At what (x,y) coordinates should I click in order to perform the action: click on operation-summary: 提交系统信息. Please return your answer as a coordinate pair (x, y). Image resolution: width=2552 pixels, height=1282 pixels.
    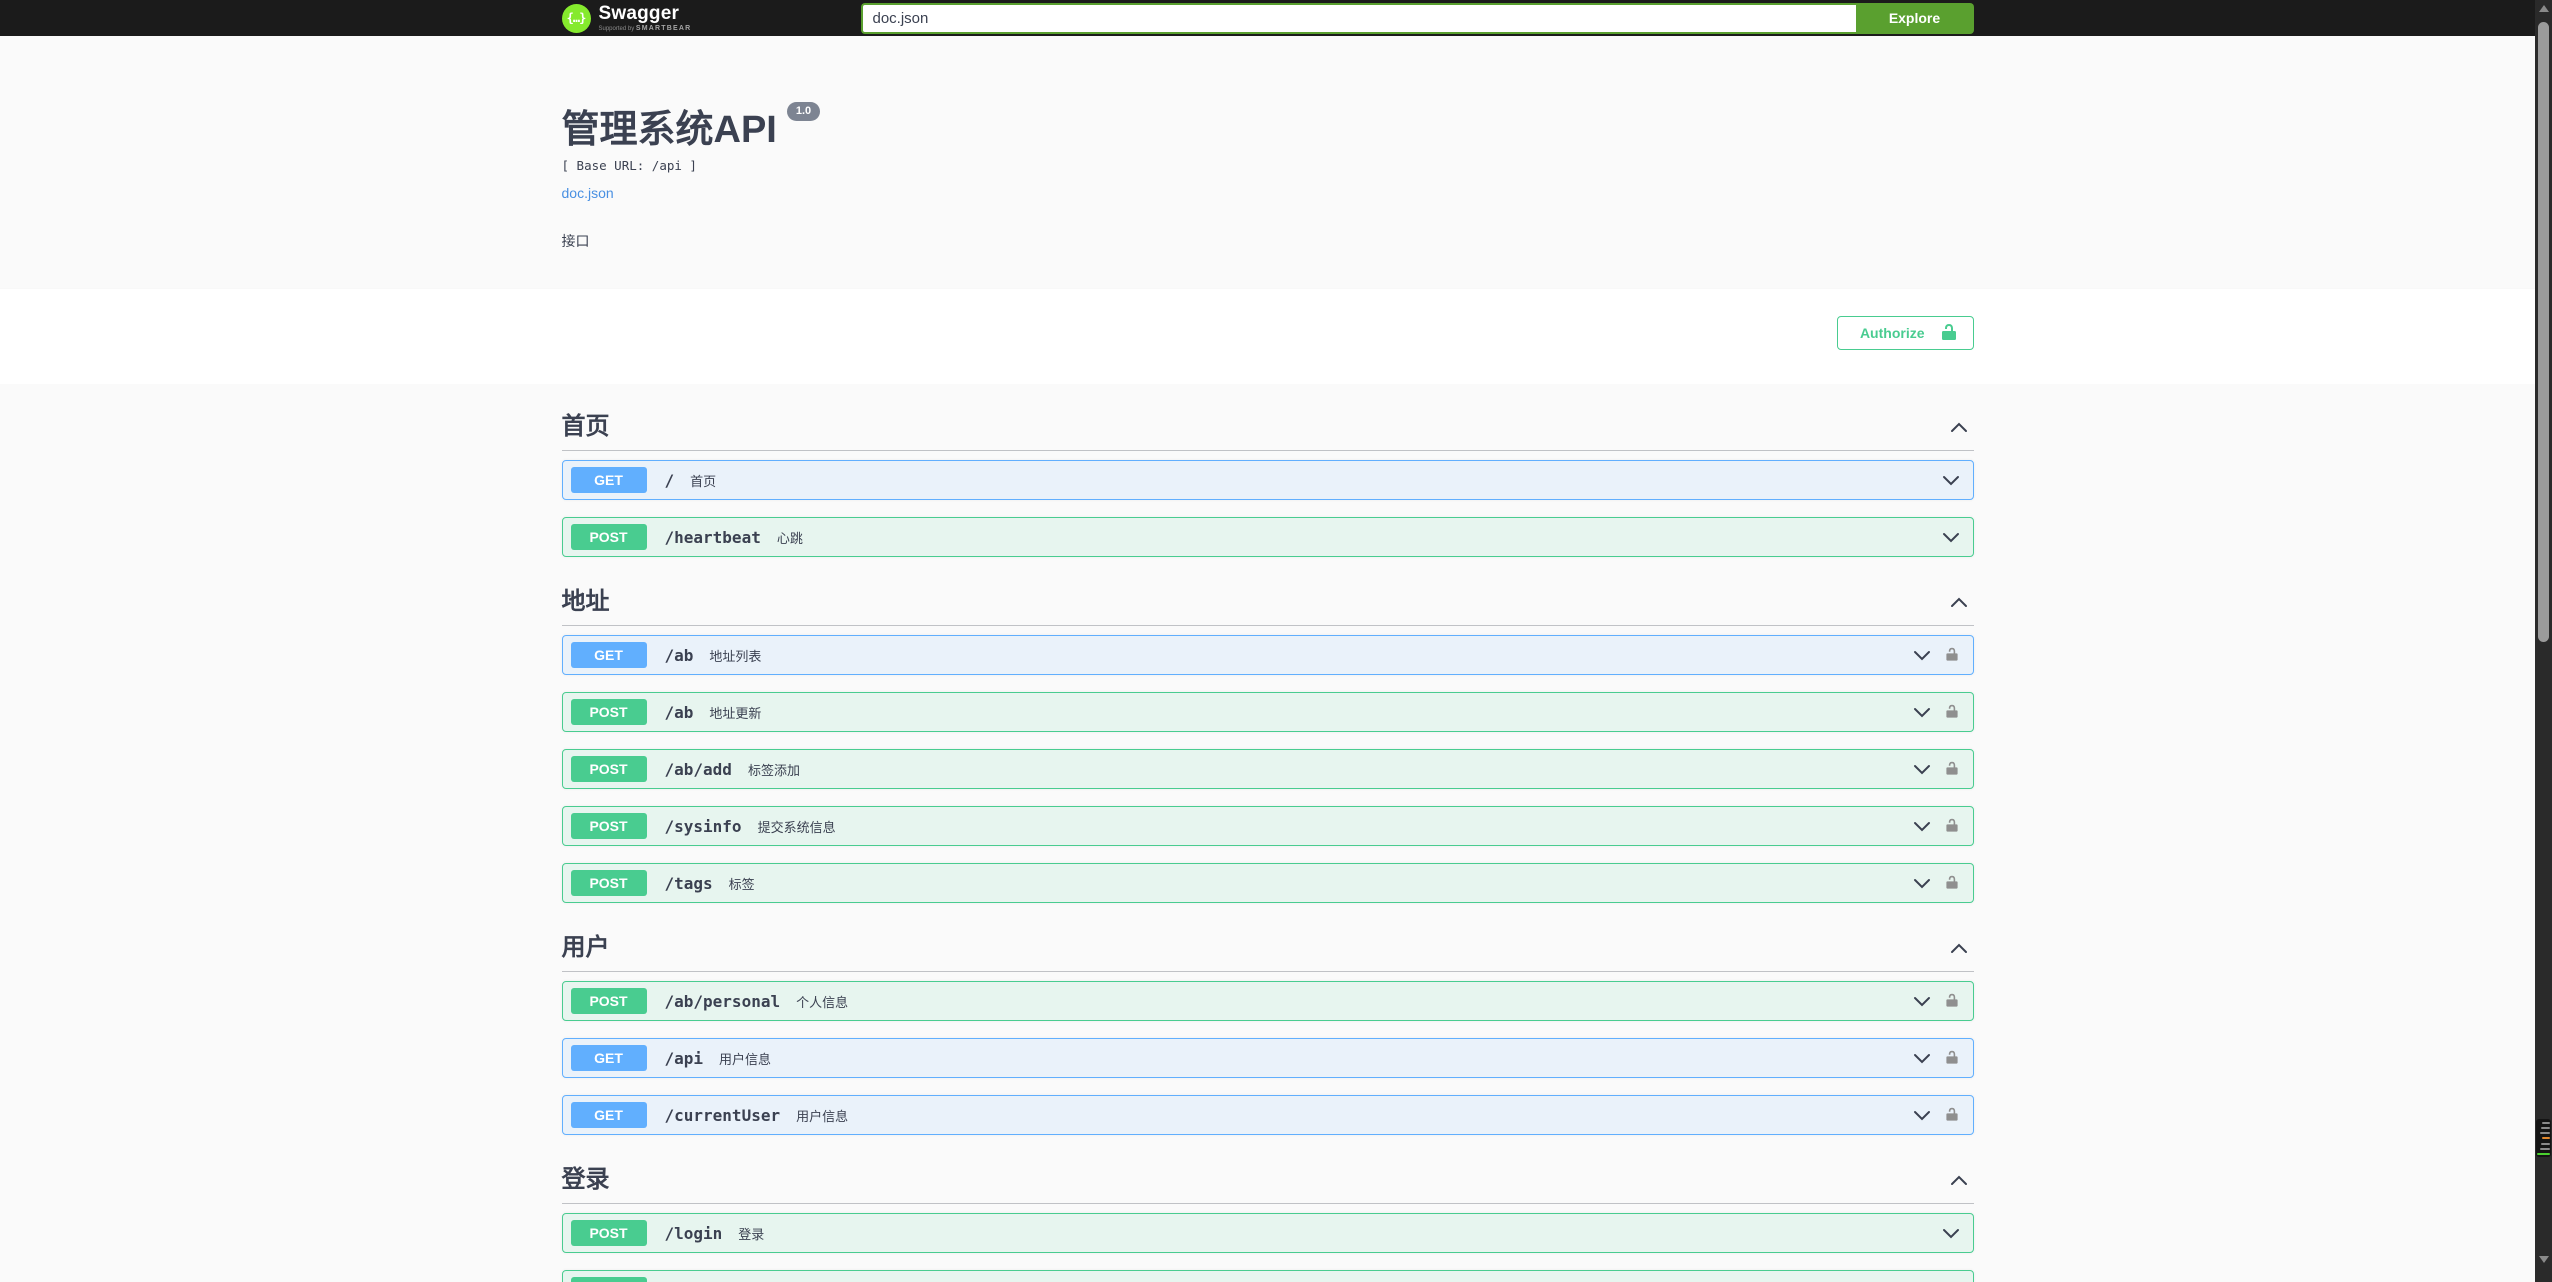
    Looking at the image, I should click on (796, 827).